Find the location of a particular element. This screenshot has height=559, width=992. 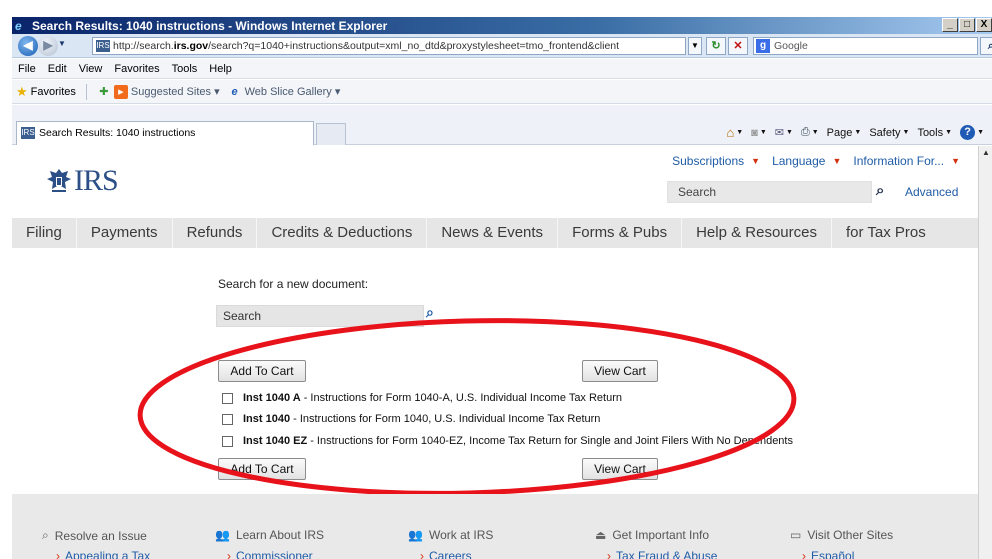

advanced-search-link: Advanced is located at coordinates (931, 192).